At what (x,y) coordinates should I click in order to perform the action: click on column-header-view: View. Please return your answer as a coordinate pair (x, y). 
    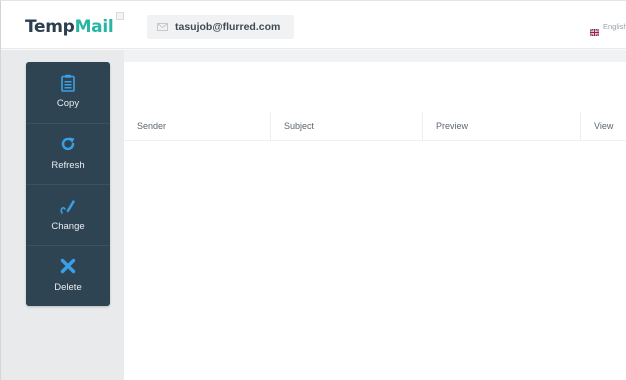
    Looking at the image, I should click on (603, 126).